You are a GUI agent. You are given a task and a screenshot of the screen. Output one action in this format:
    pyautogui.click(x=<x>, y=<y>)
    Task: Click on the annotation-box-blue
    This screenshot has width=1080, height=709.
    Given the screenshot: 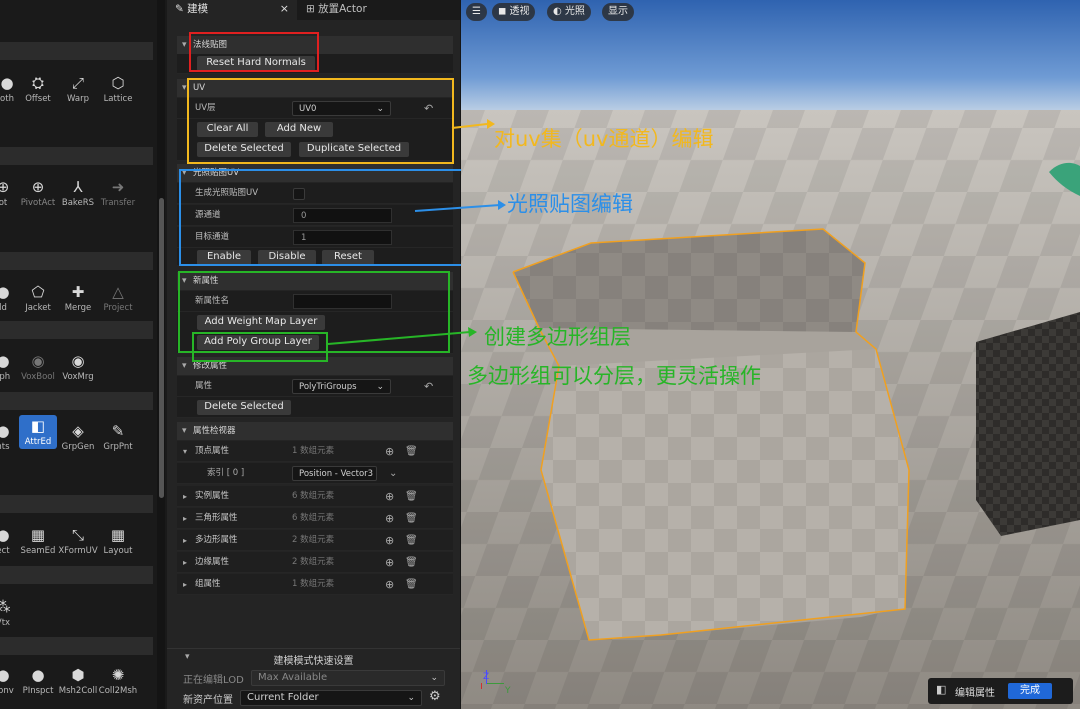 What is the action you would take?
    pyautogui.click(x=322, y=217)
    